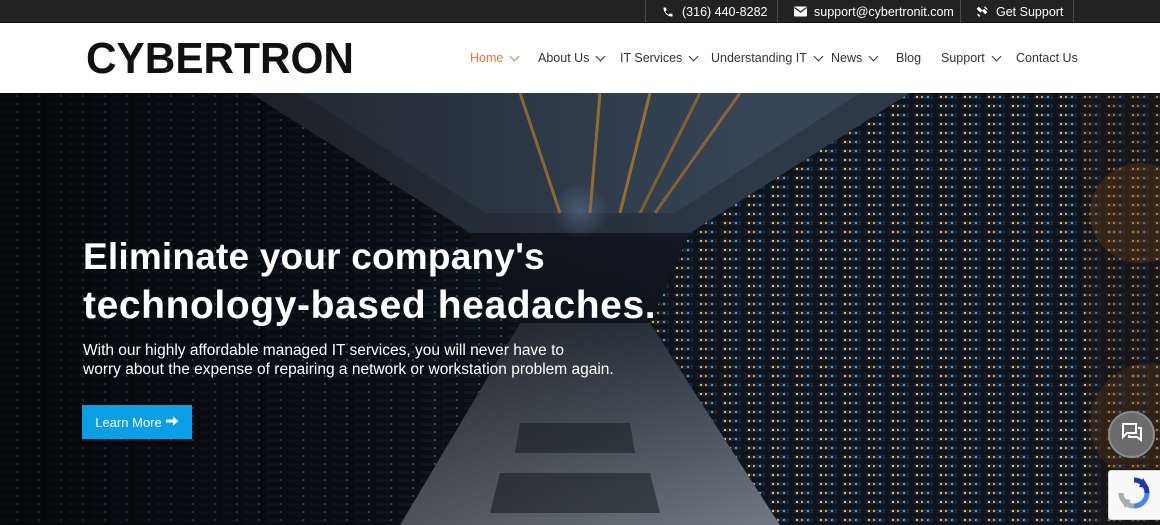 This screenshot has height=525, width=1160. What do you see at coordinates (564, 58) in the screenshot?
I see `nav-about-us-label: About Us` at bounding box center [564, 58].